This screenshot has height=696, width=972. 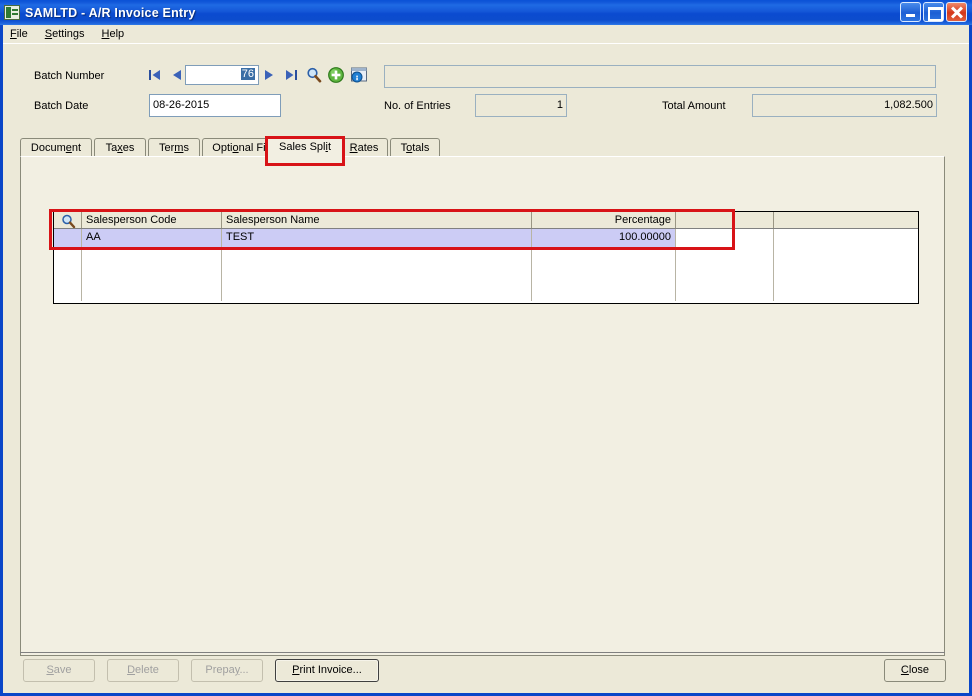 What do you see at coordinates (117, 34) in the screenshot?
I see `menu-help: Help` at bounding box center [117, 34].